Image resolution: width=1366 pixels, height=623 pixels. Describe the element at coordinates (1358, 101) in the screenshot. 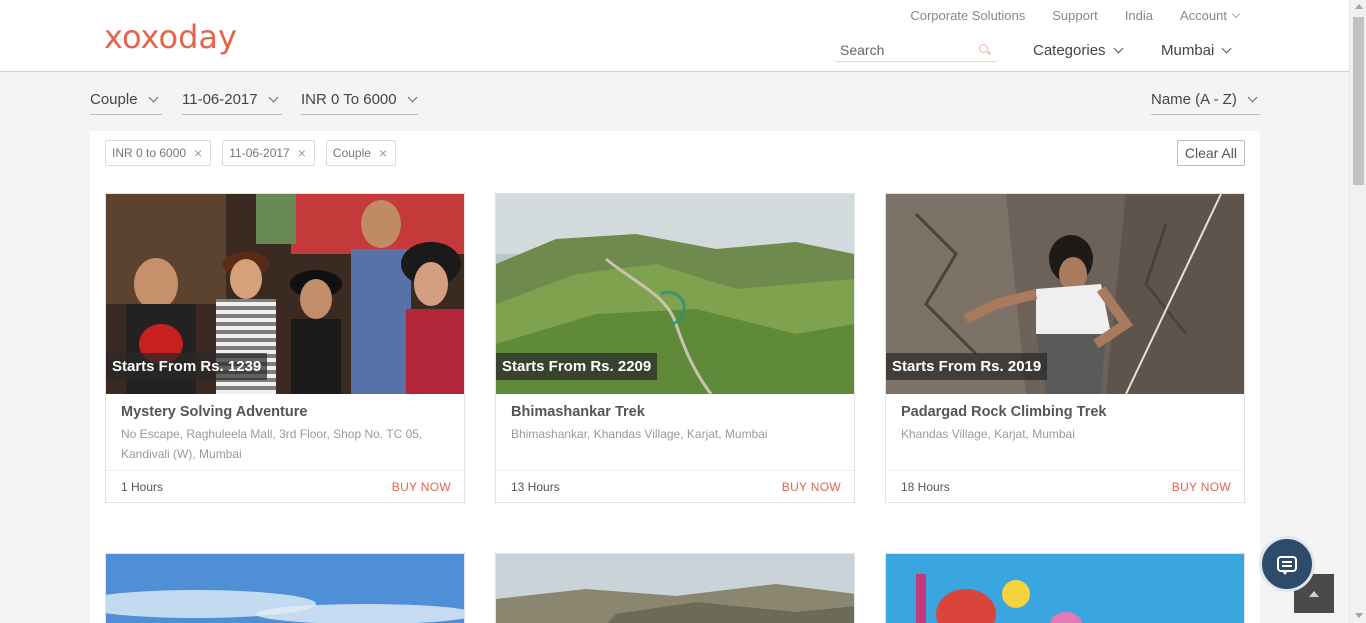

I see `scrollbar-thumb` at that location.